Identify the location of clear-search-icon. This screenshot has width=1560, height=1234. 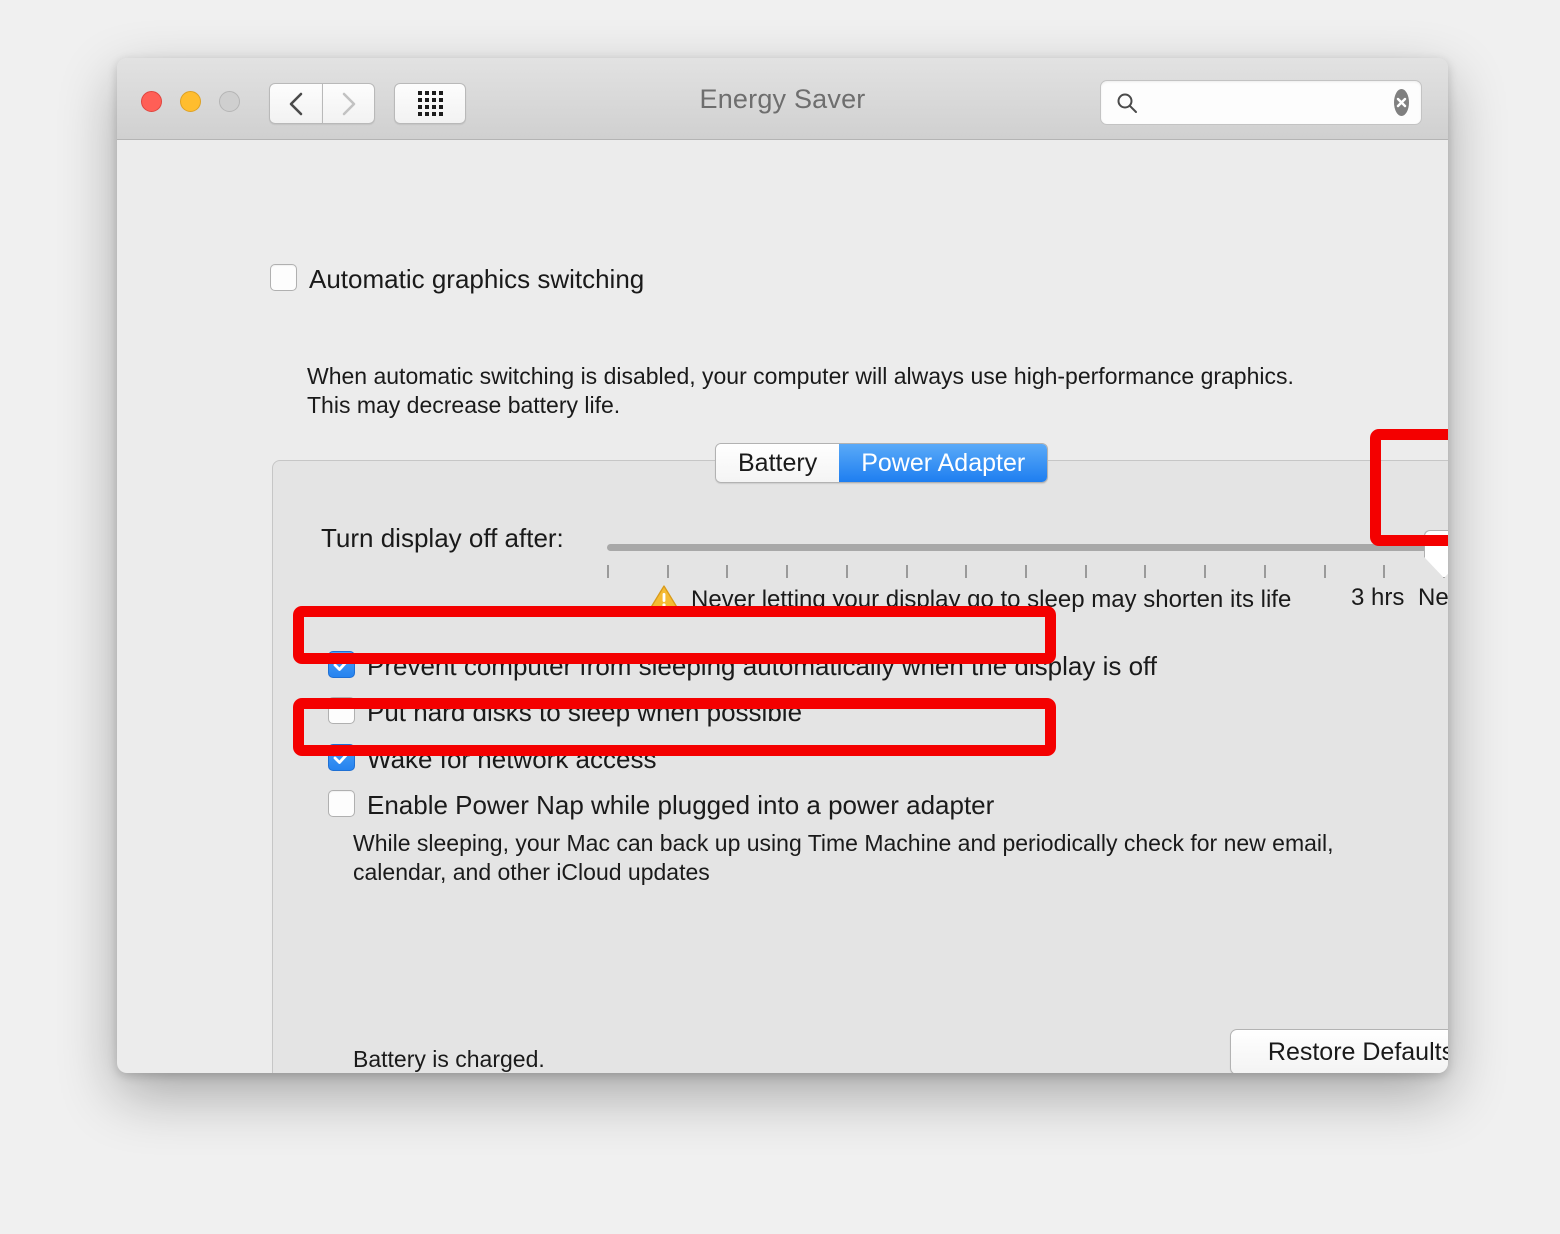
(1401, 102).